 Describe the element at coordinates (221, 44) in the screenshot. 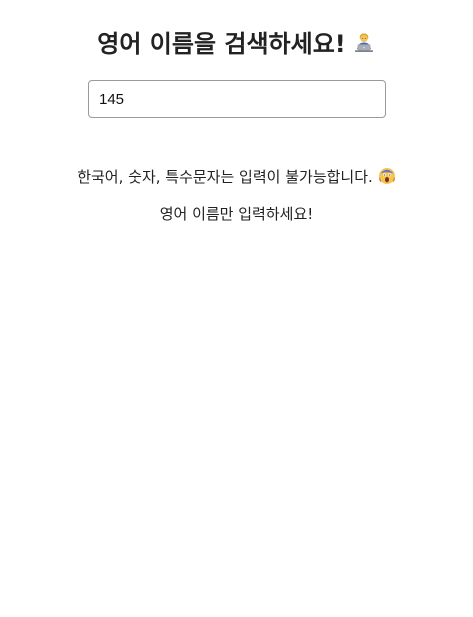

I see `page-title-text: 영어 이름을 검색하세요!` at that location.